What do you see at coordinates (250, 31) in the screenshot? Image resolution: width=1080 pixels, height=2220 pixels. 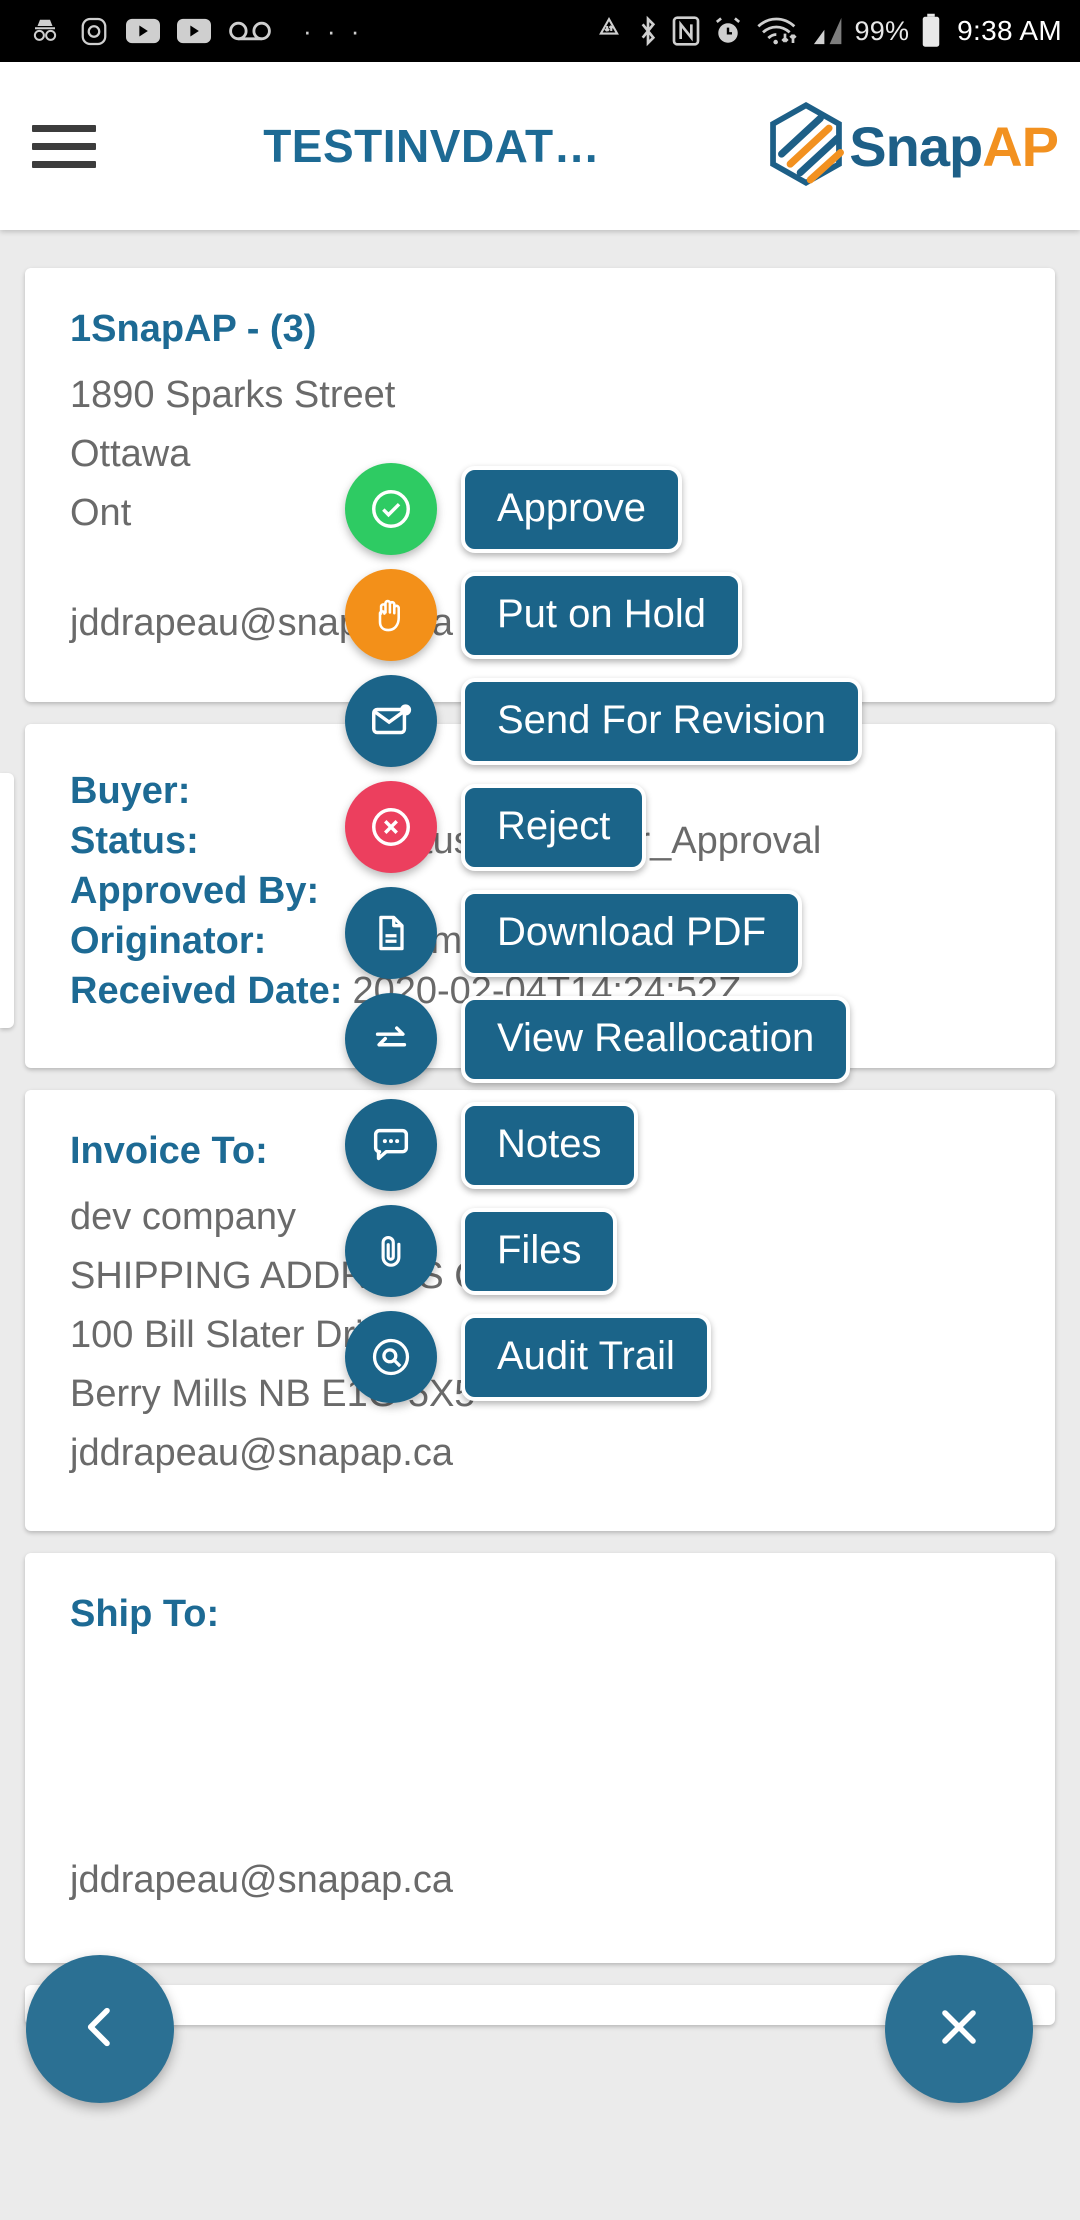 I see `voicemail-icon` at bounding box center [250, 31].